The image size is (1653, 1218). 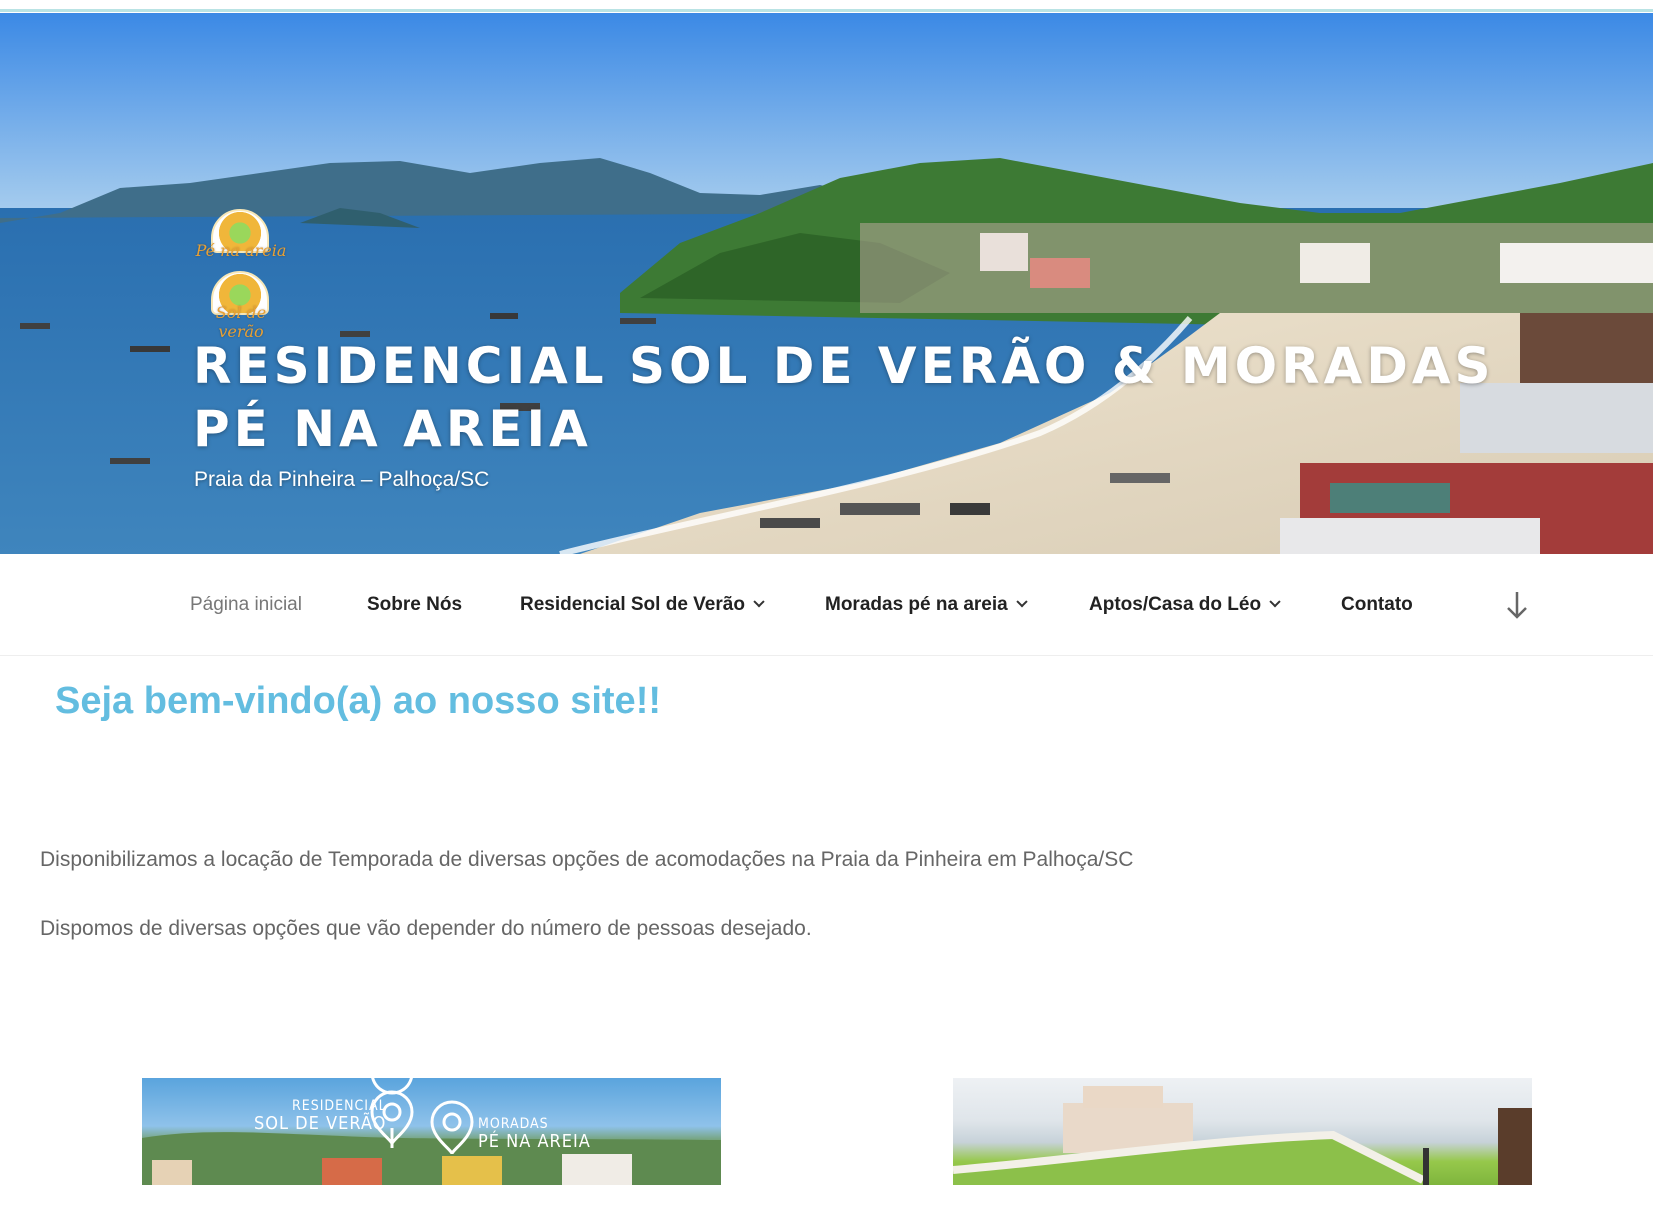 I want to click on nav-item-moradas-pe-na-areia: Moradas pé na areia, so click(x=926, y=605).